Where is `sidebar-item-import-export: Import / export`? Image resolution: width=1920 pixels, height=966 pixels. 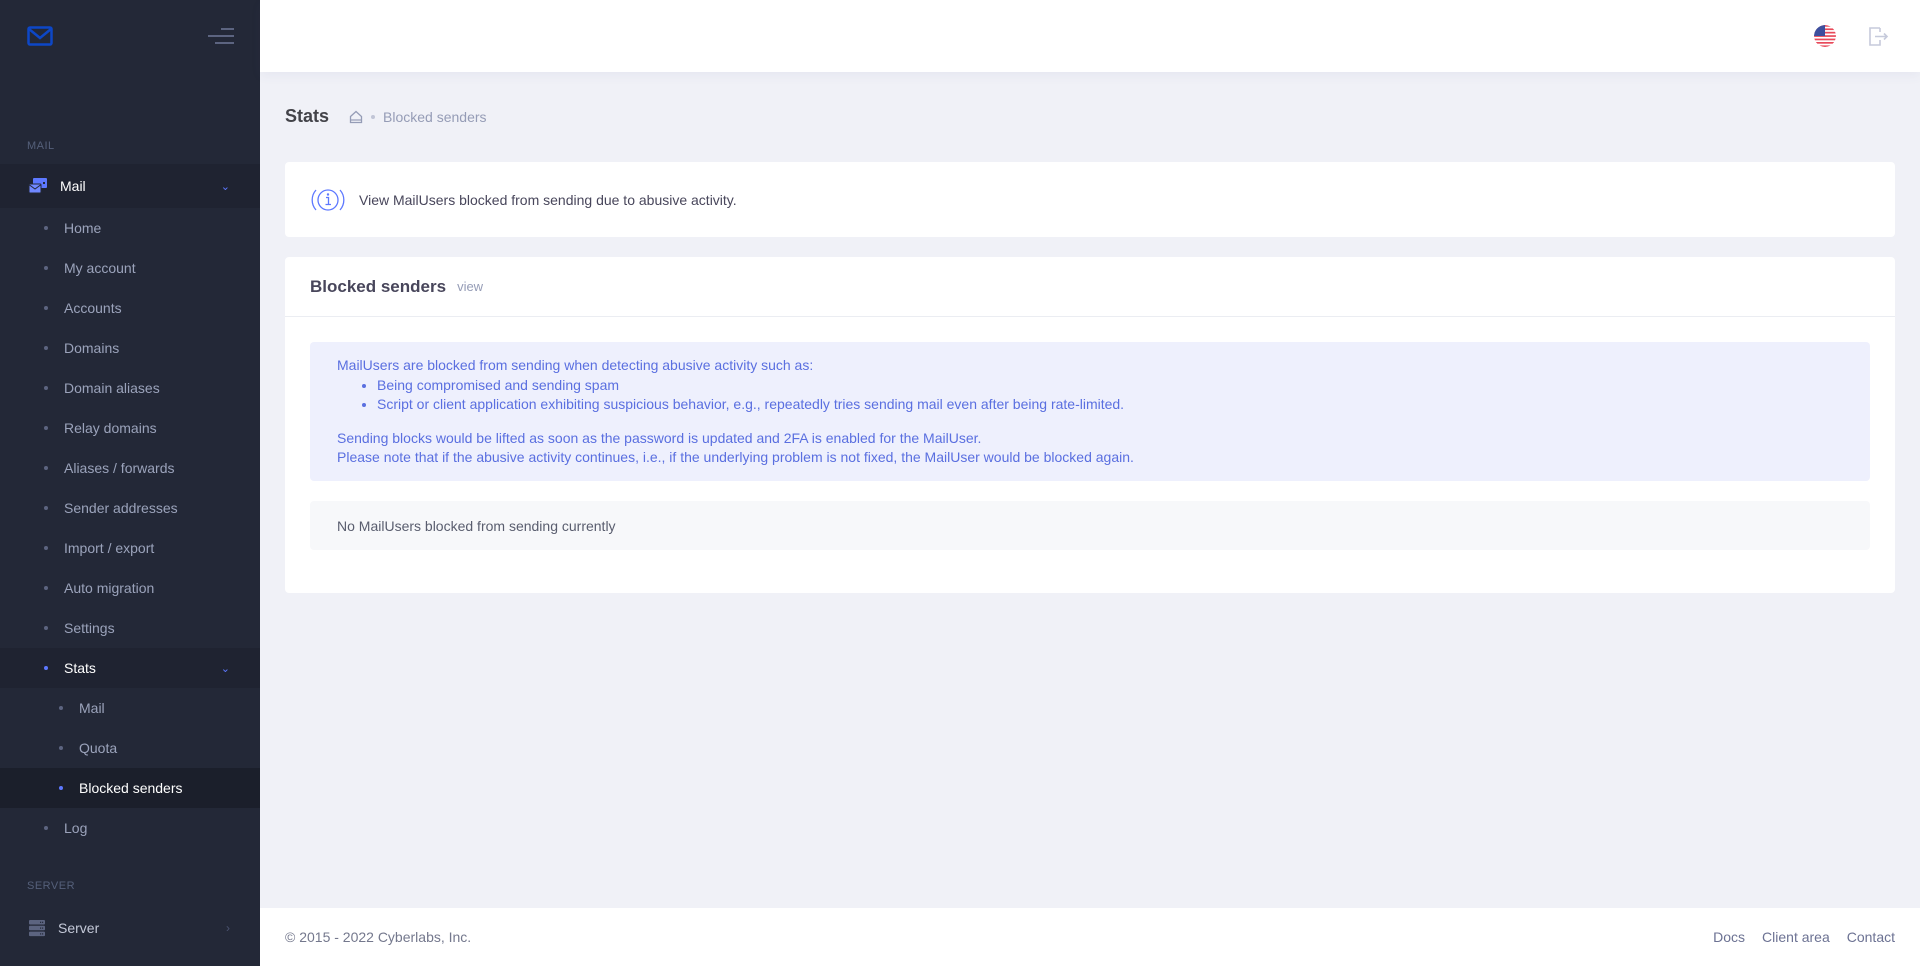
sidebar-item-import-export: Import / export is located at coordinates (130, 548).